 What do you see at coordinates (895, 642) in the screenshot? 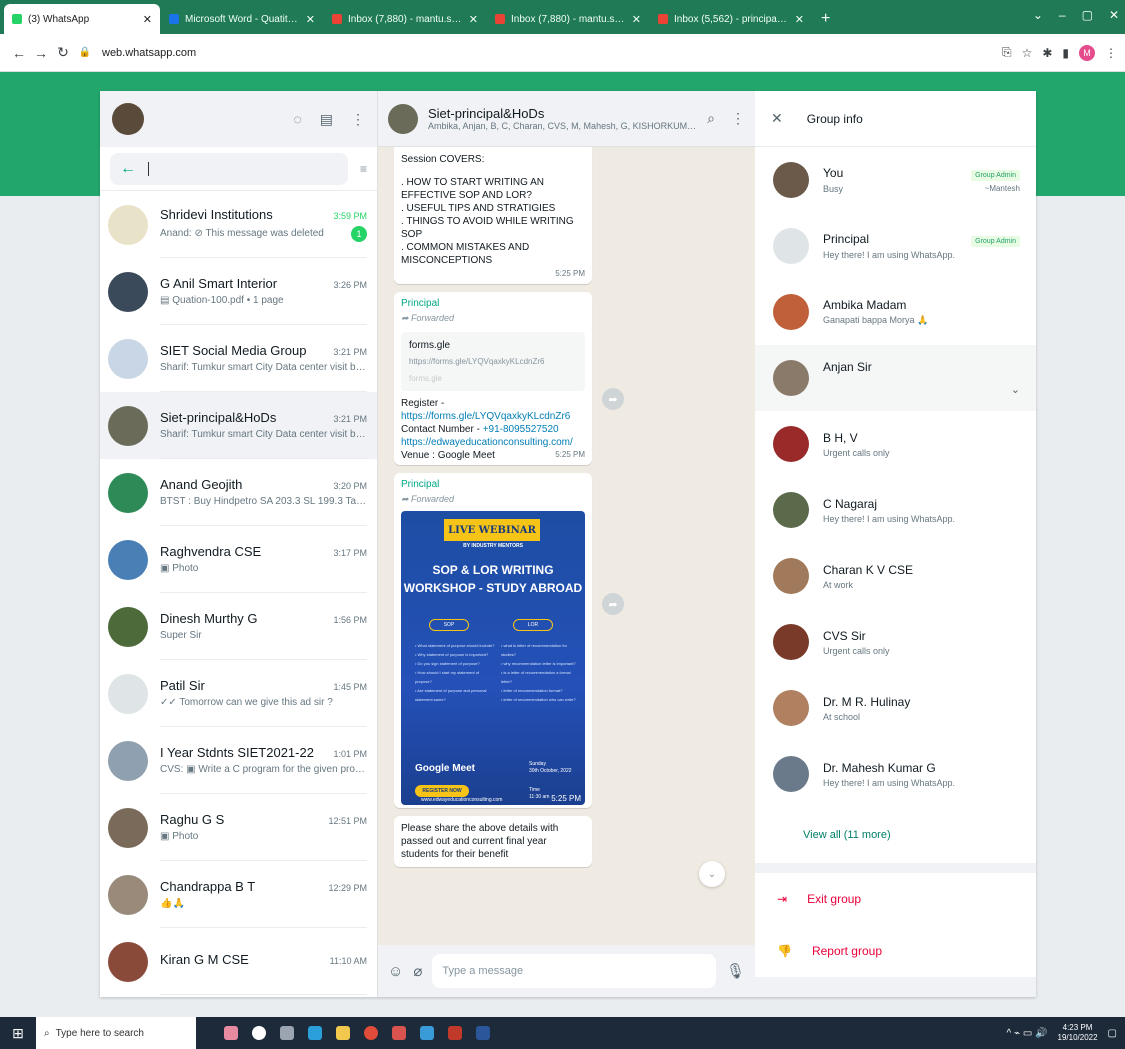
I see `group-member-item: CVS Sir Urgent calls only` at bounding box center [895, 642].